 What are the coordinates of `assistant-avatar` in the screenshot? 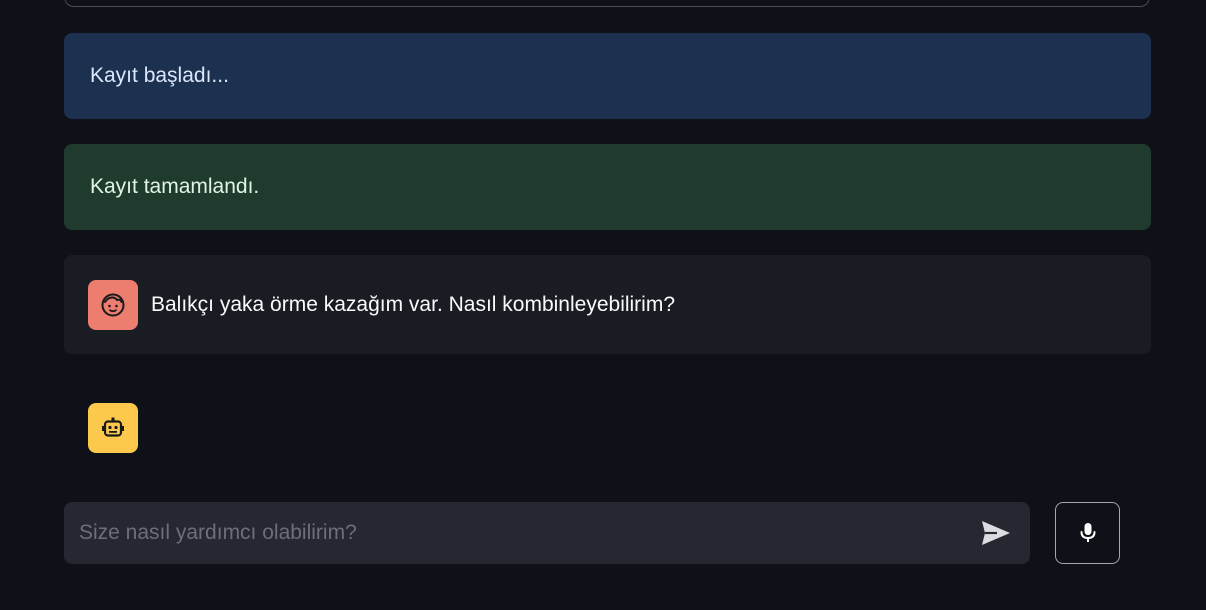 It's located at (113, 428).